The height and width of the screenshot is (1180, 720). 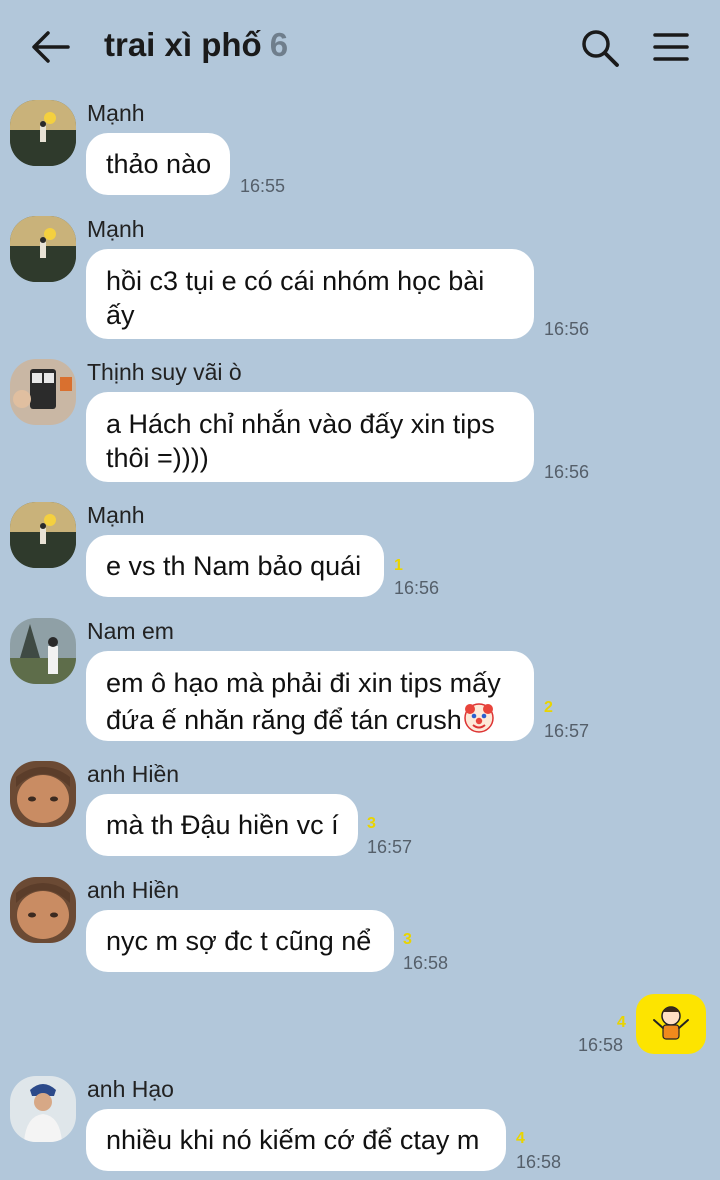 I want to click on outdoor-photo-icon, so click(x=43, y=651).